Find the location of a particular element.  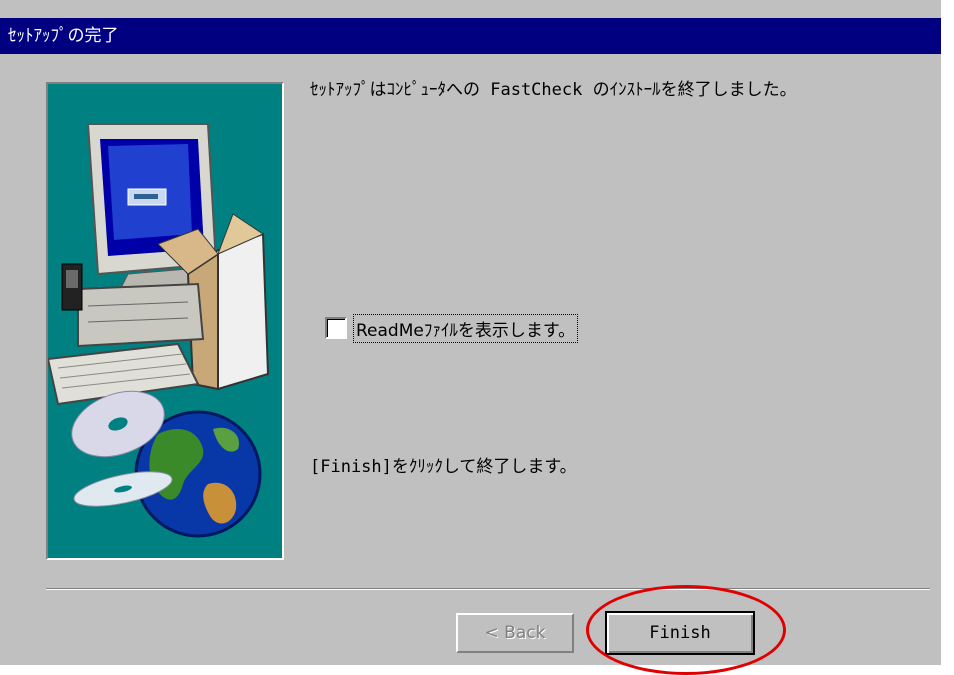

computer-globe-illustration is located at coordinates (159, 330).